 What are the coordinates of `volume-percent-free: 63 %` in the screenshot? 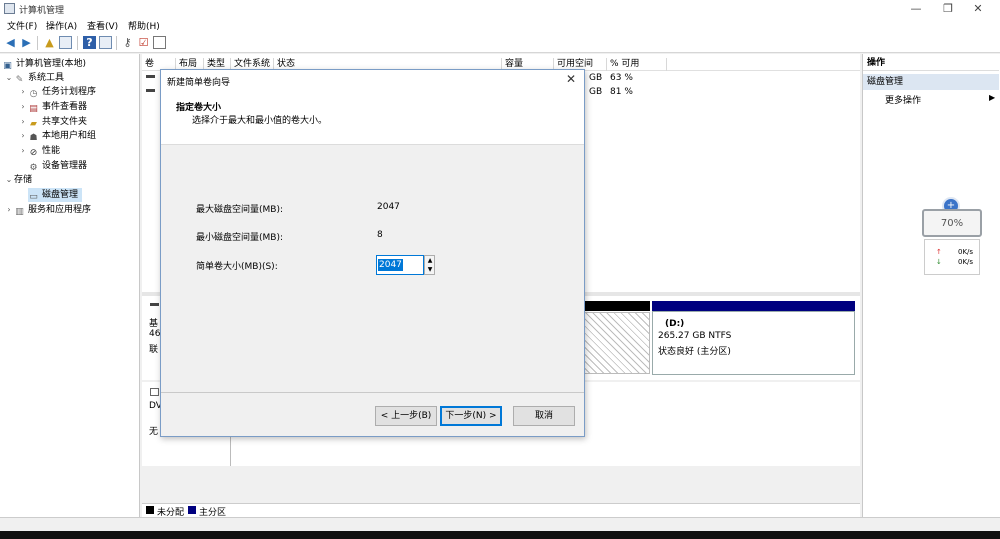 It's located at (621, 78).